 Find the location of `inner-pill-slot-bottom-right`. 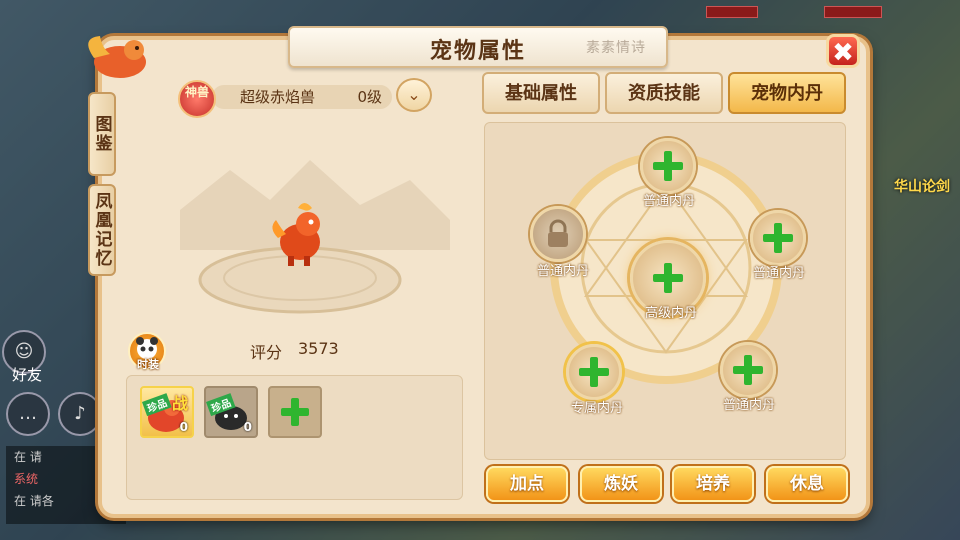

inner-pill-slot-bottom-right is located at coordinates (748, 370).